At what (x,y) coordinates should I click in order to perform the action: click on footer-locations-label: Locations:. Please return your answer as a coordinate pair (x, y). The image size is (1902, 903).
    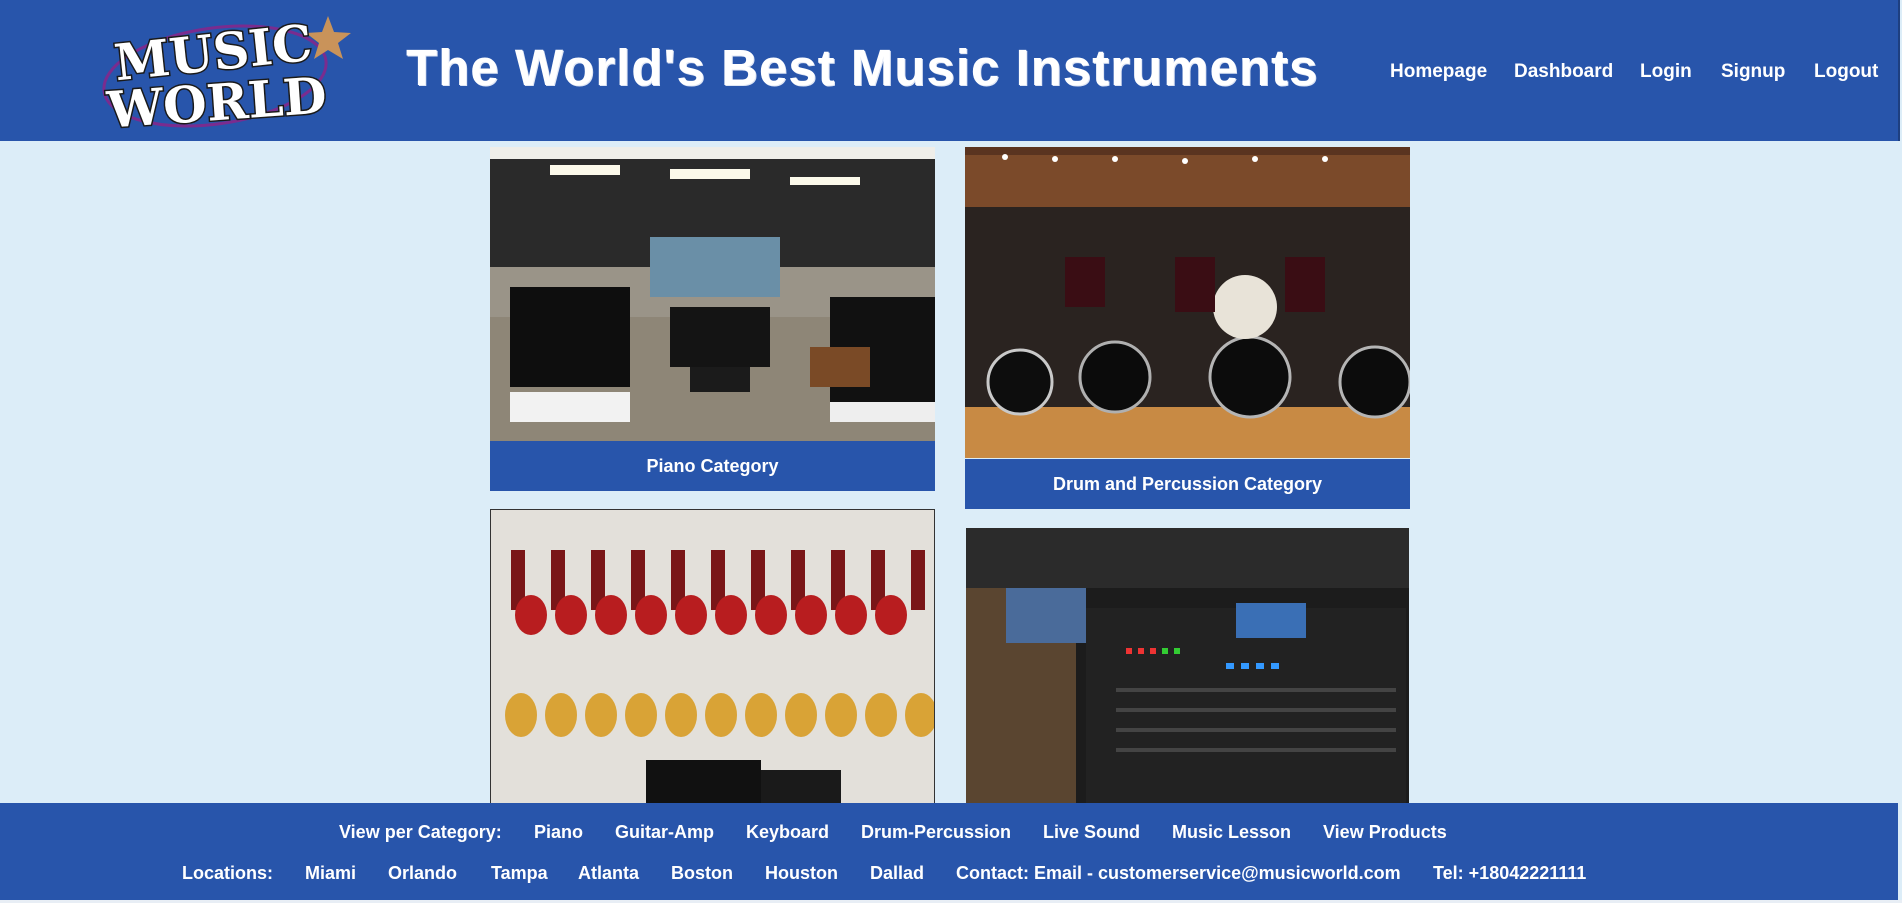
    Looking at the image, I should click on (228, 873).